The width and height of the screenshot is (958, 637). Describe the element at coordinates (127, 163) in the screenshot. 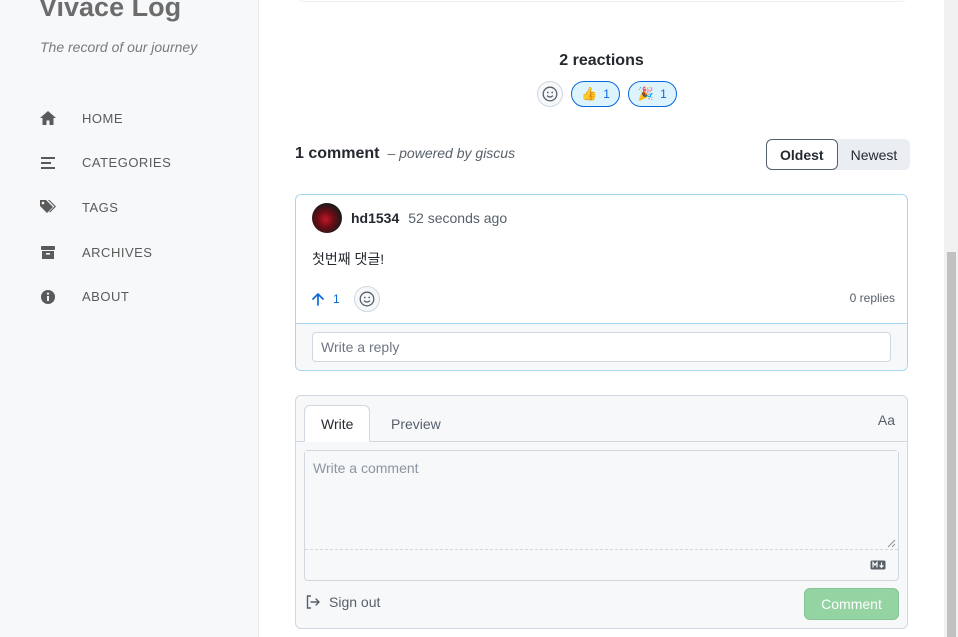

I see `sidebar-item-label: CATEGORIES` at that location.